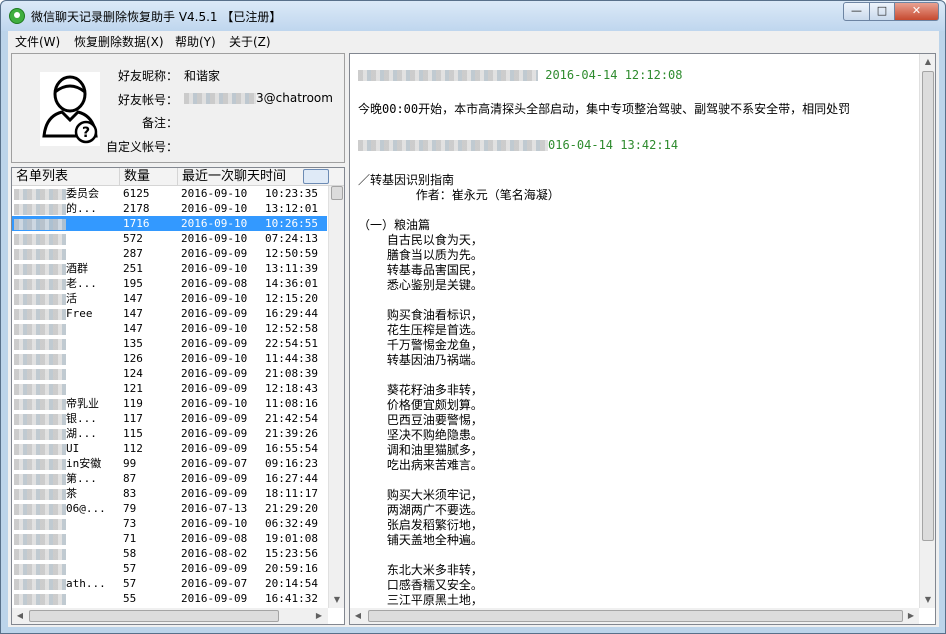 This screenshot has height=634, width=946. What do you see at coordinates (294, 98) in the screenshot?
I see `account-suffix: 3@chatroom` at bounding box center [294, 98].